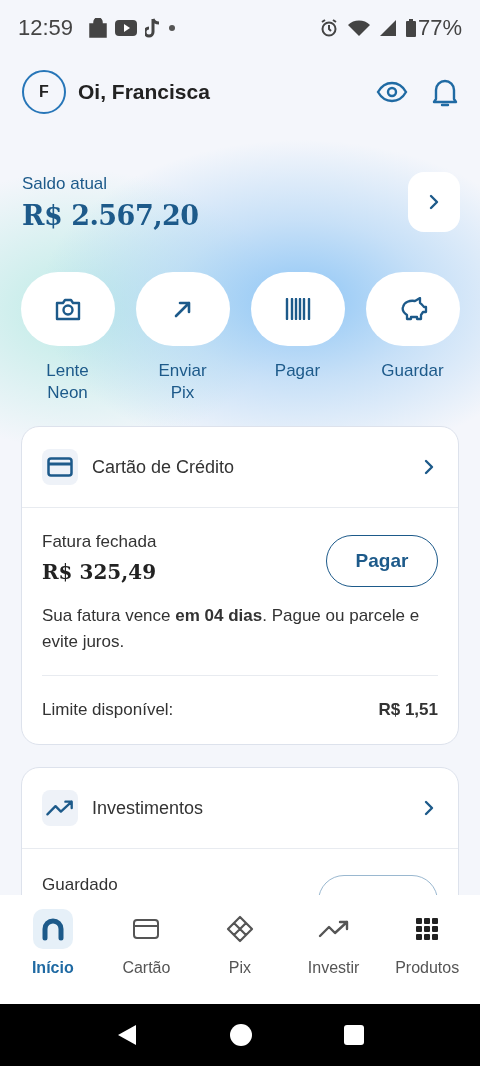 The image size is (480, 1066). What do you see at coordinates (44, 92) in the screenshot?
I see `avatar: F` at bounding box center [44, 92].